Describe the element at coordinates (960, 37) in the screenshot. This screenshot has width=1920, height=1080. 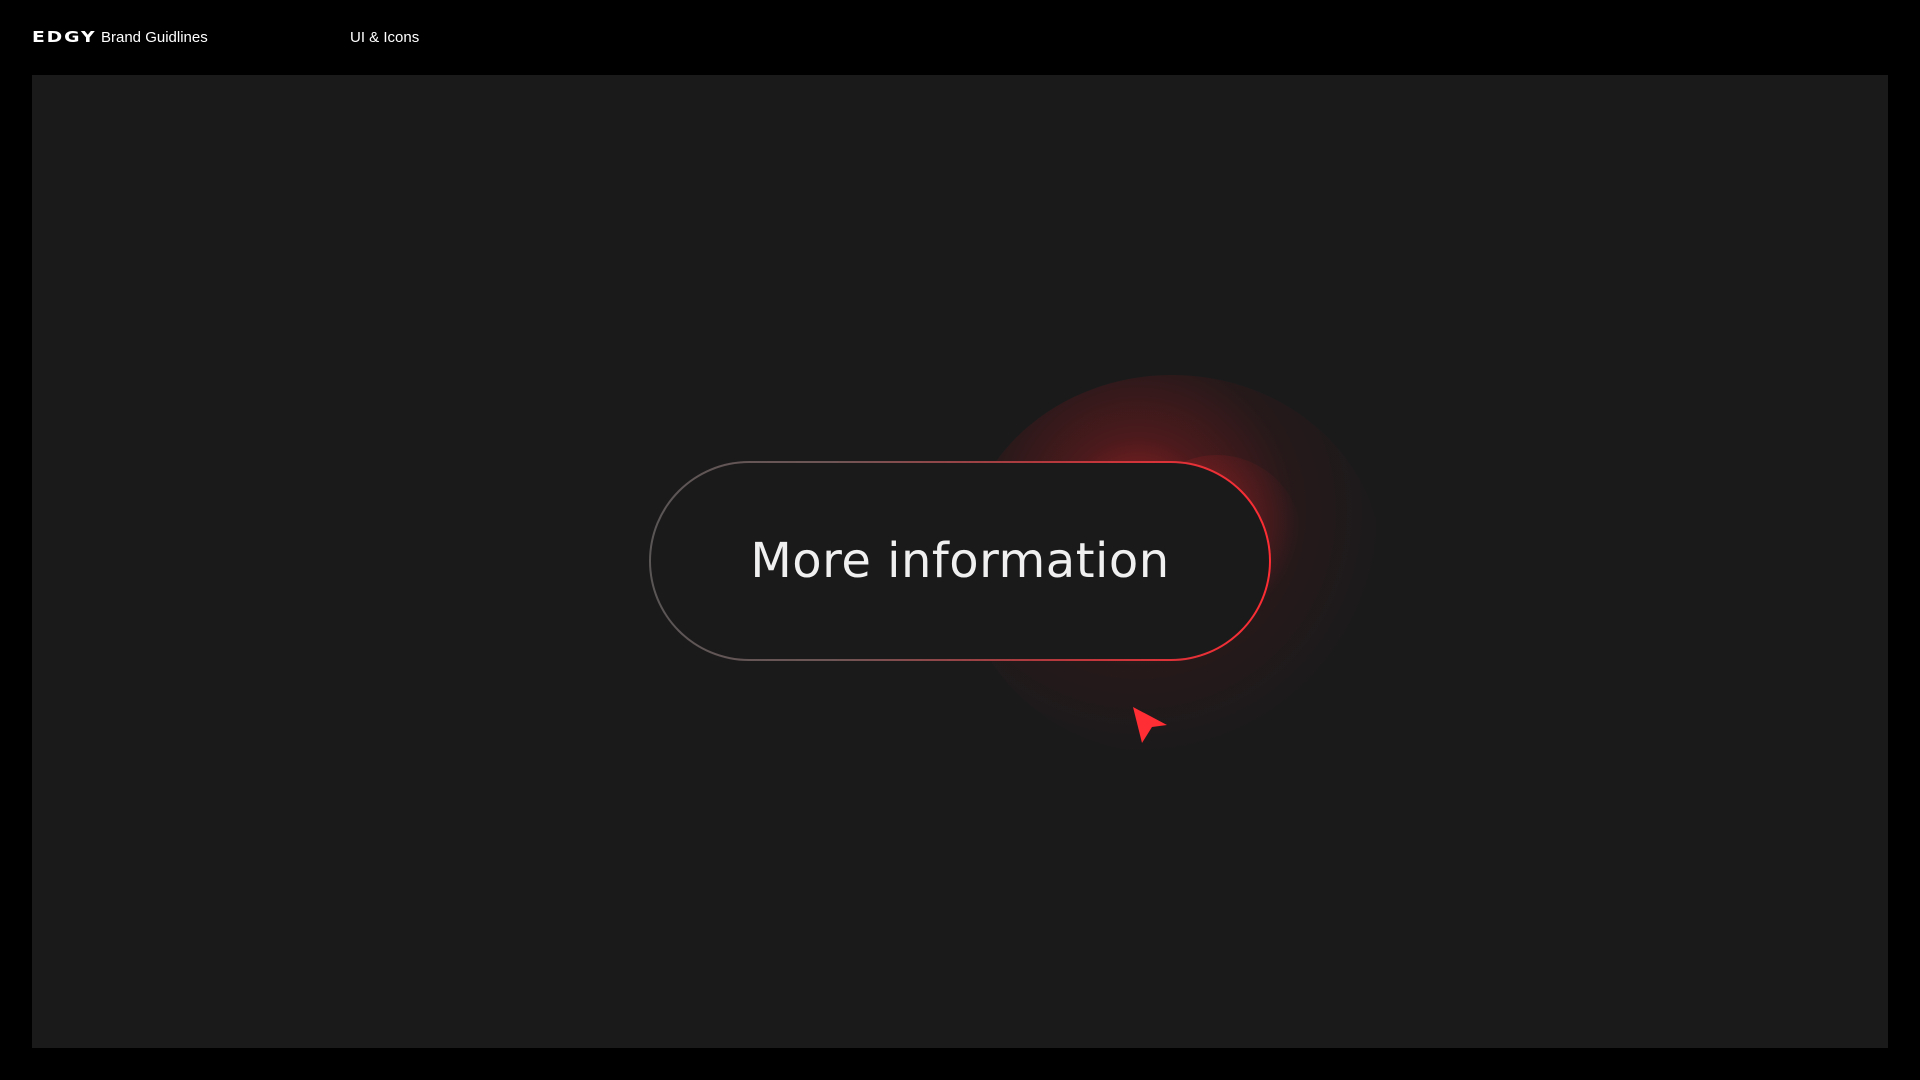
I see `header: EDGY Brand Guidlines UI & Icons` at that location.